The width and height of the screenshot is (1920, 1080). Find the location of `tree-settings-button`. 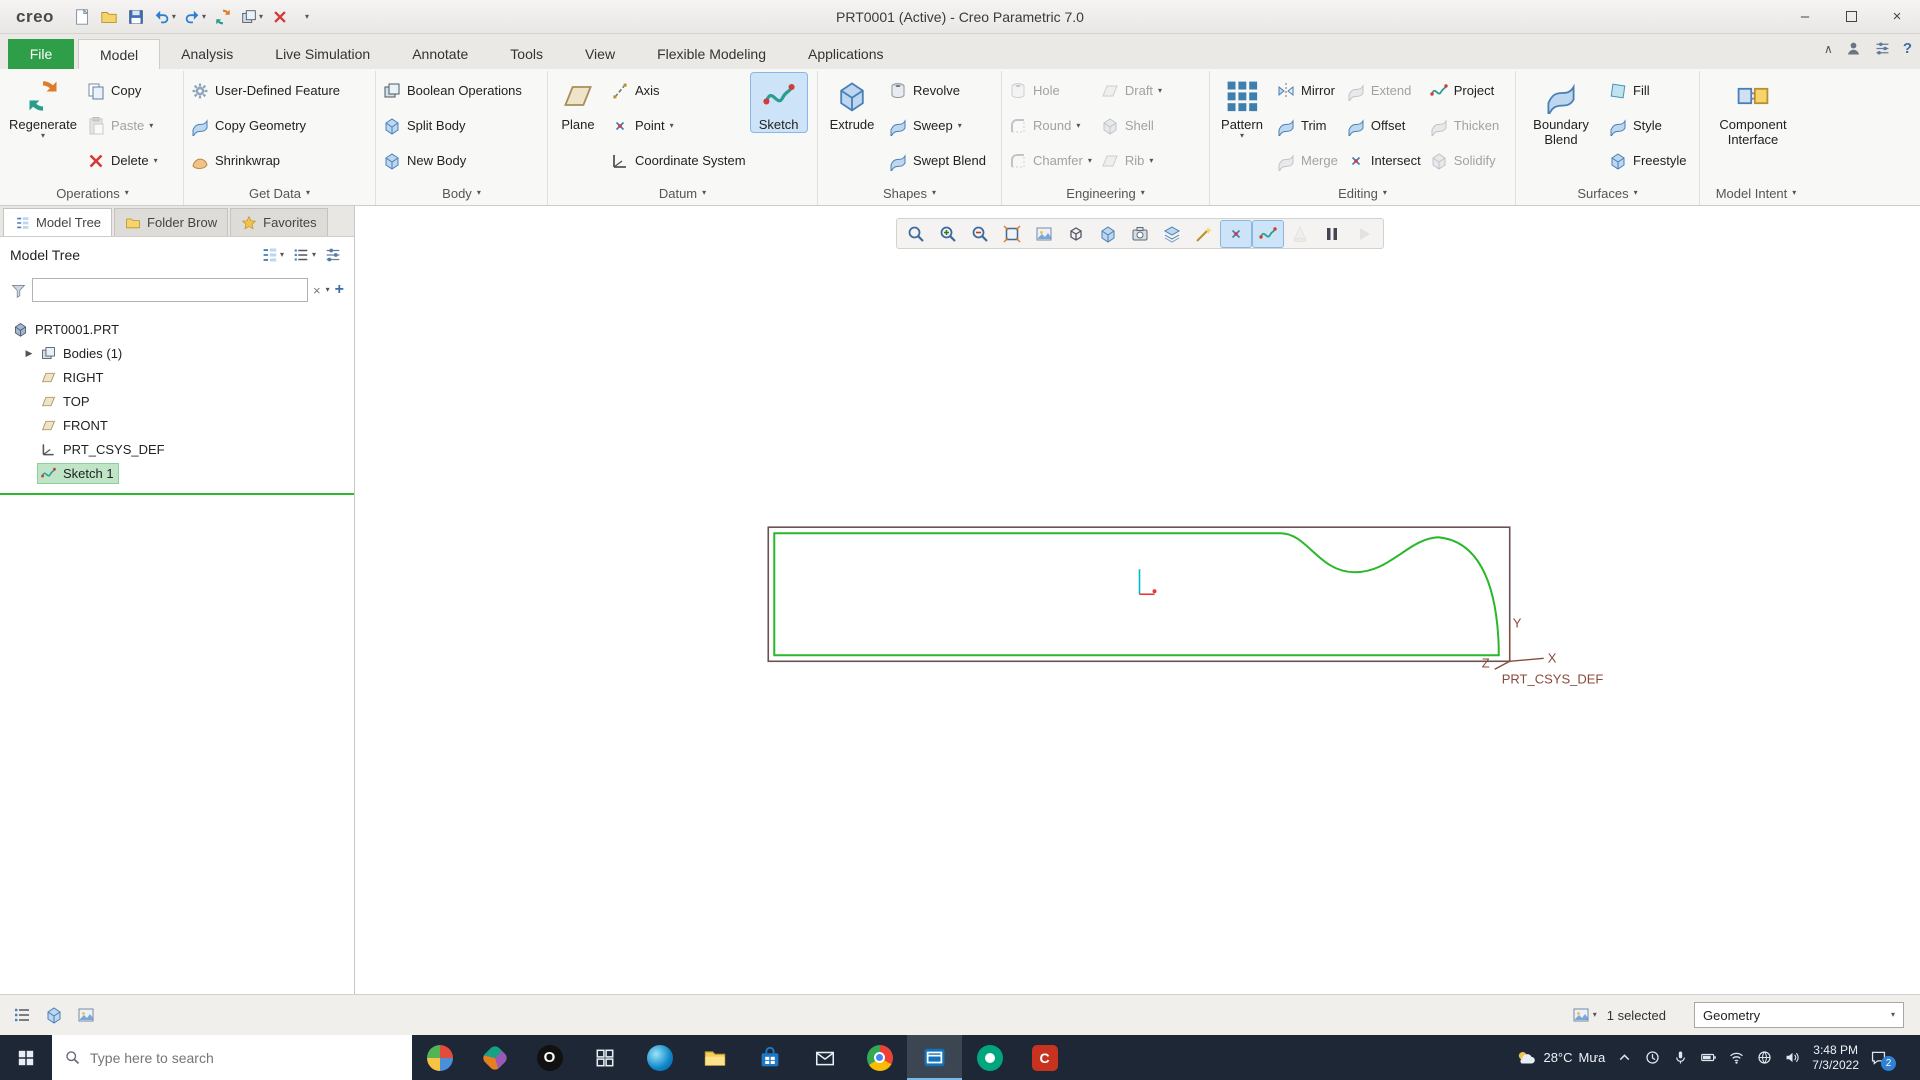

tree-settings-button is located at coordinates (333, 255).